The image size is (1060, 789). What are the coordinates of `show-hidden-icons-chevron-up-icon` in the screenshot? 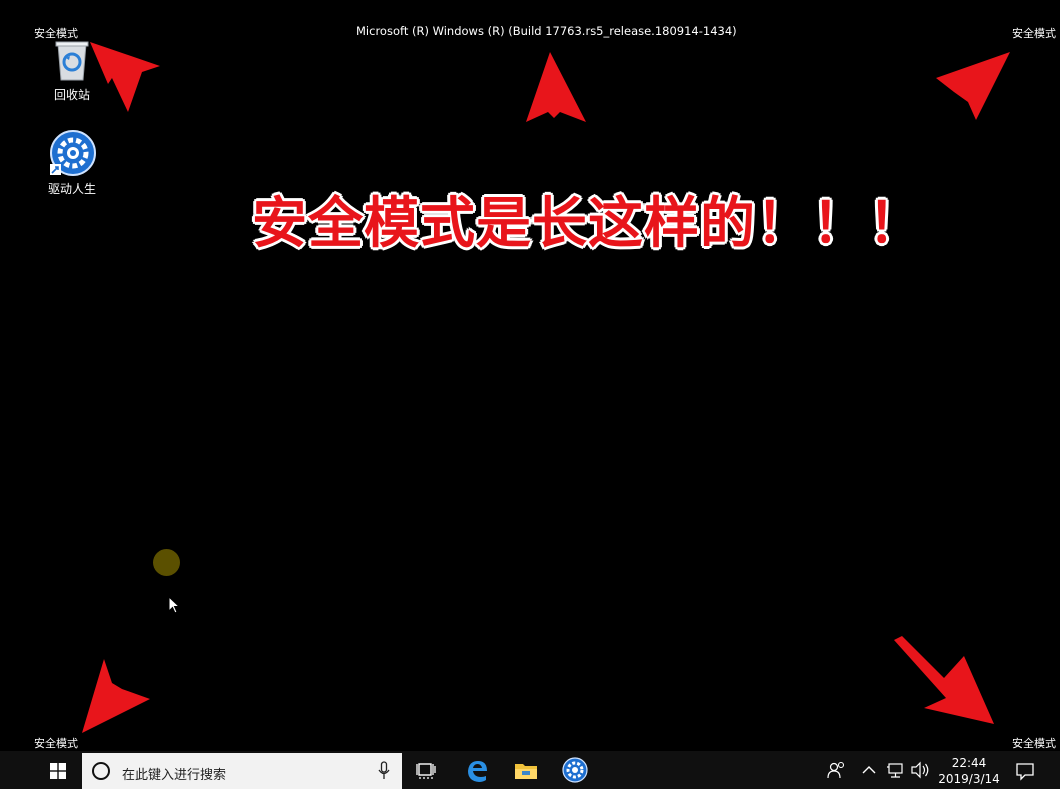 It's located at (869, 770).